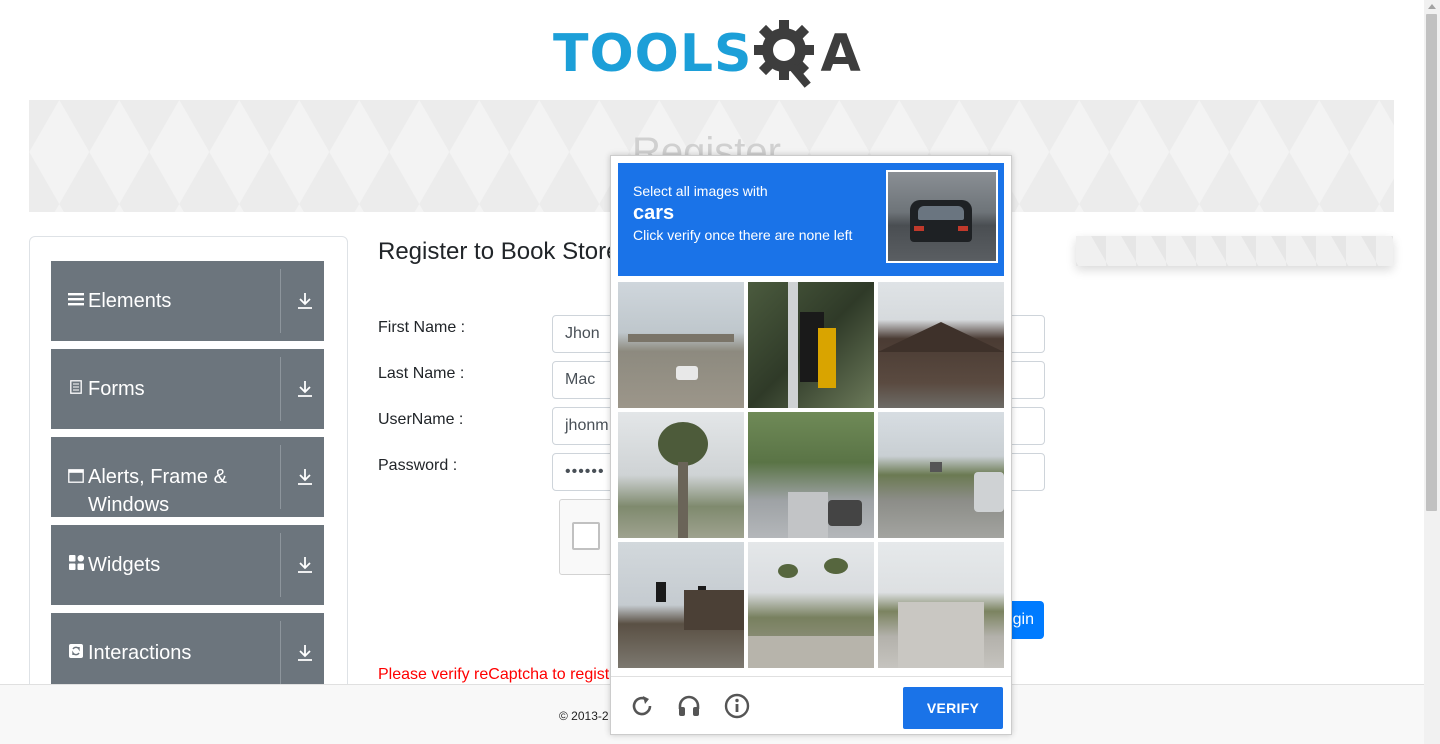 The width and height of the screenshot is (1440, 744). I want to click on challenge-footer: VERIFY, so click(811, 705).